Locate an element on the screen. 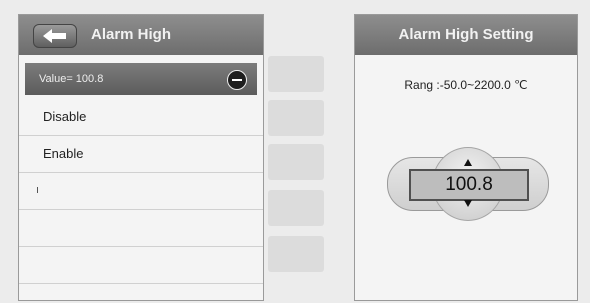  menu-item-label: Enable is located at coordinates (63, 153).